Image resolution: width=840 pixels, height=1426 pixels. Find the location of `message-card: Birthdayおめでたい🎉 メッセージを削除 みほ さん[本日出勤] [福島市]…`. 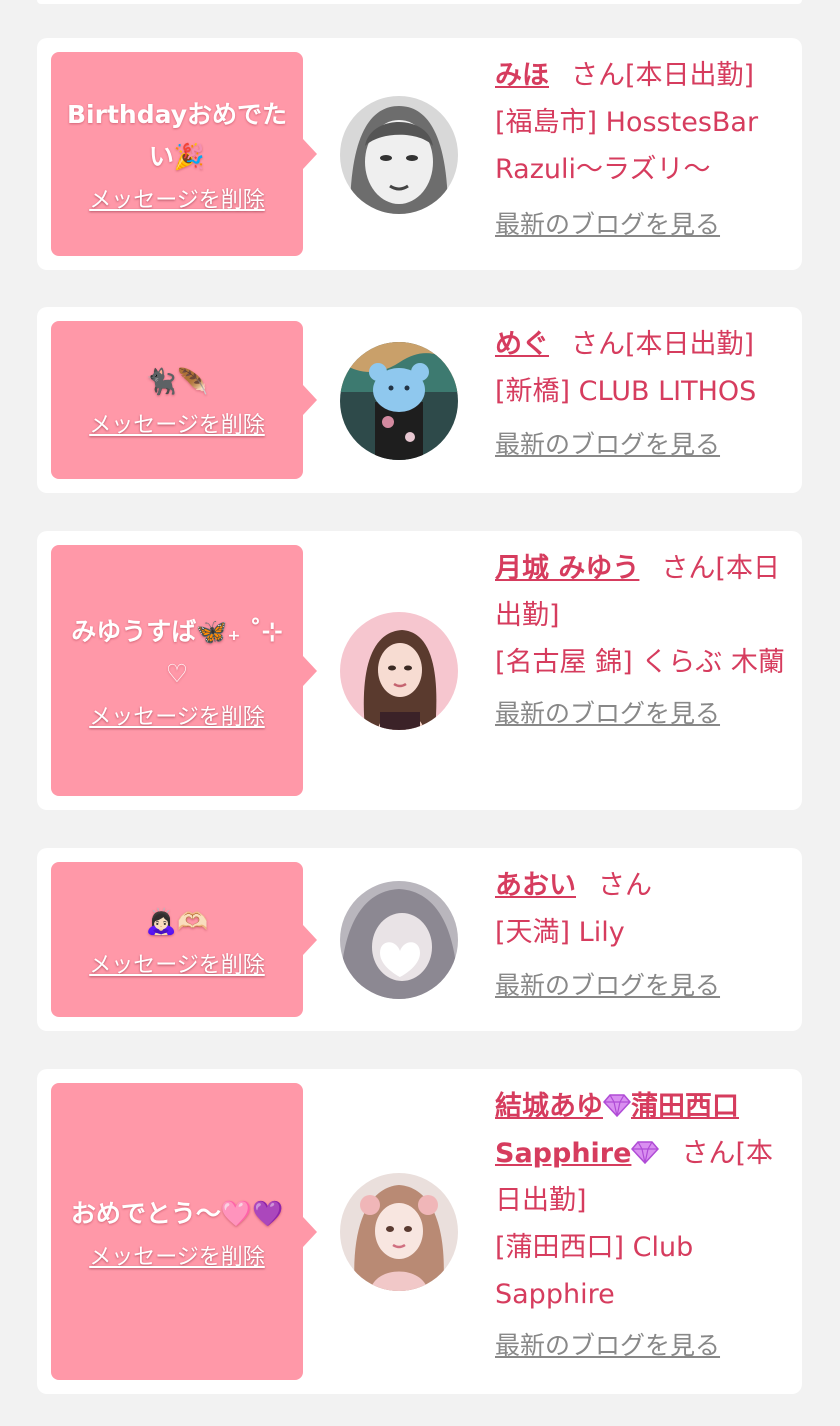

message-card: Birthdayおめでたい🎉 メッセージを削除 みほ さん[本日出勤] [福島市]… is located at coordinates (419, 154).